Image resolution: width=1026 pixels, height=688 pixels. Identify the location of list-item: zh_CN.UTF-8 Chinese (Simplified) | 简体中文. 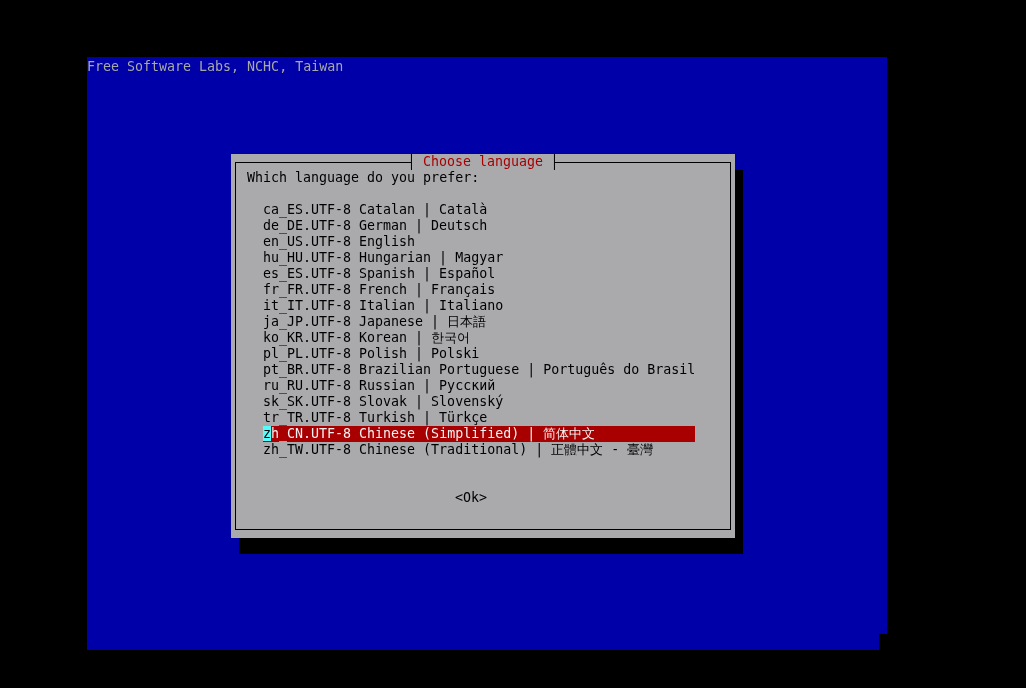
(479, 434).